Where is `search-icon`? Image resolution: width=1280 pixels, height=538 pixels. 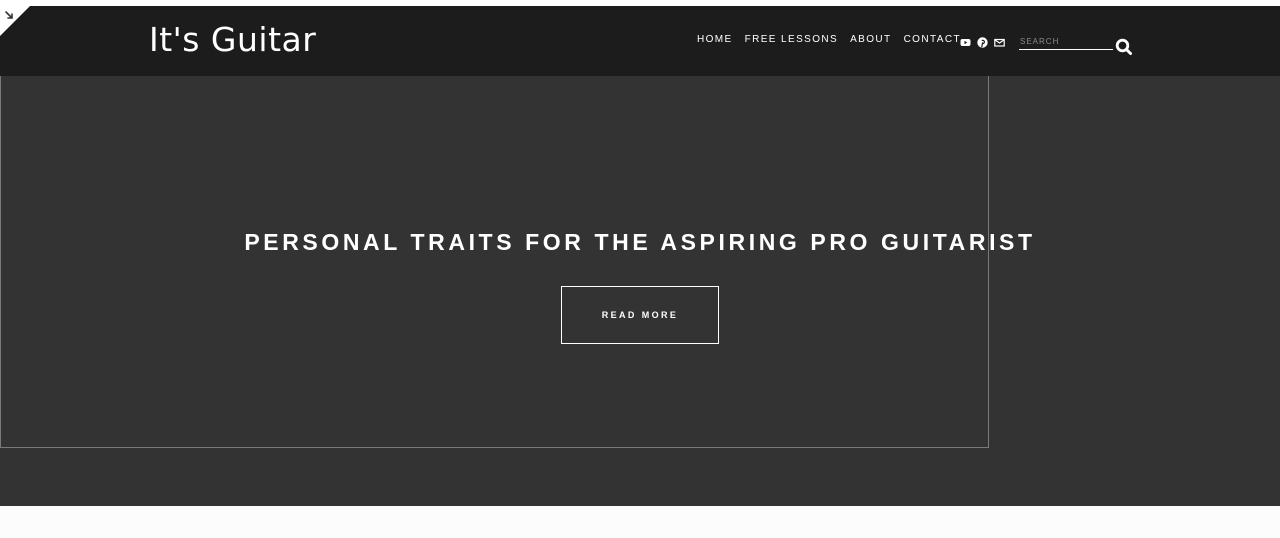 search-icon is located at coordinates (1124, 47).